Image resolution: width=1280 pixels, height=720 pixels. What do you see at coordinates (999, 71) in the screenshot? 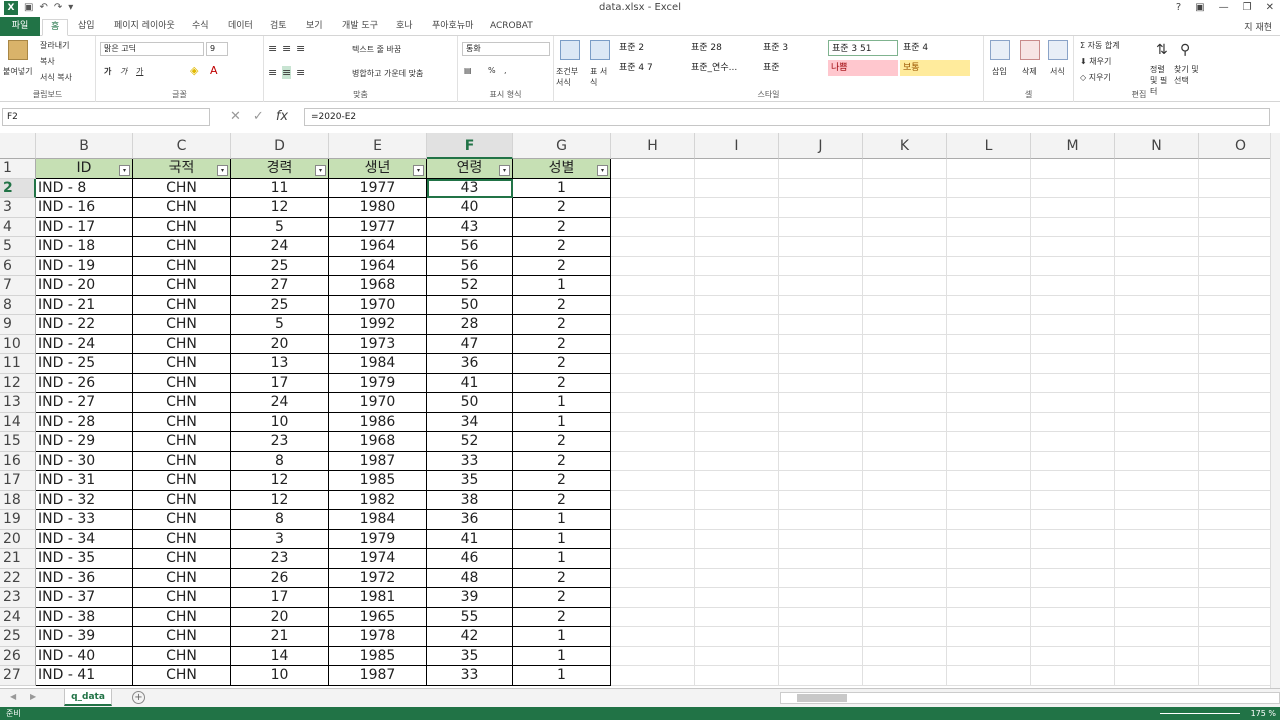
I see `insert-cells-button: 삽입` at bounding box center [999, 71].